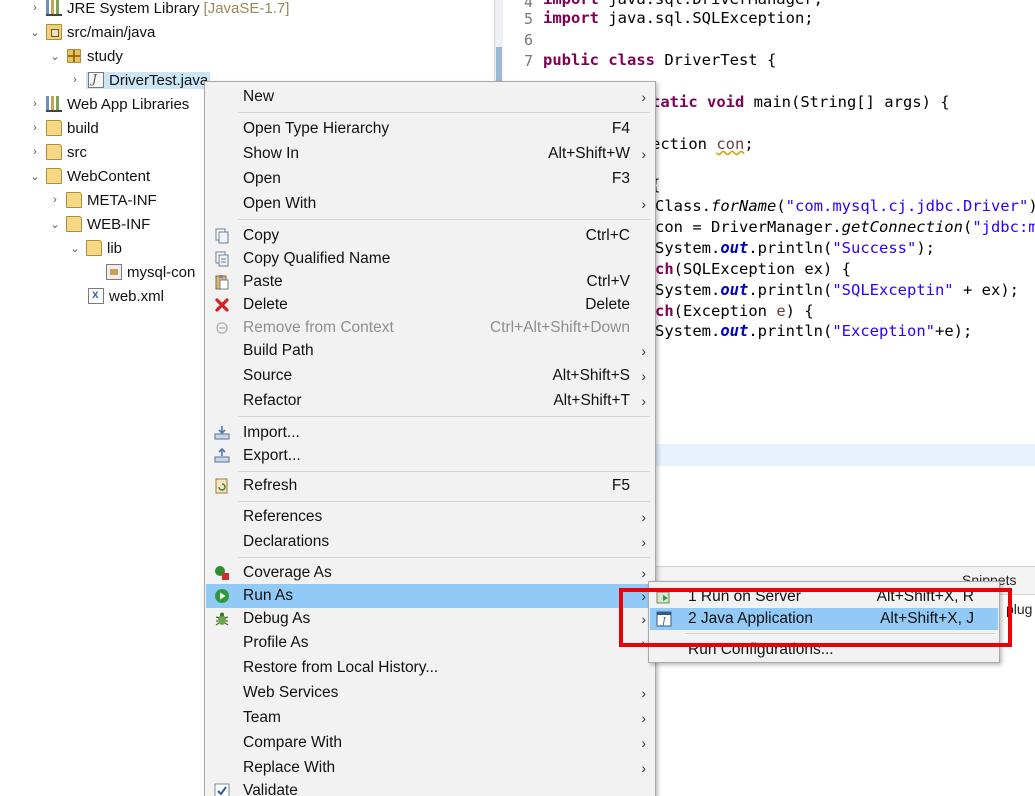 This screenshot has width=1035, height=796. I want to click on line-number: 5, so click(528, 19).